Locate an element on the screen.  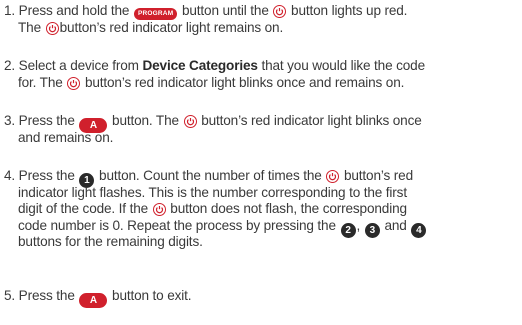
step-1-text-d: The is located at coordinates (29, 27).